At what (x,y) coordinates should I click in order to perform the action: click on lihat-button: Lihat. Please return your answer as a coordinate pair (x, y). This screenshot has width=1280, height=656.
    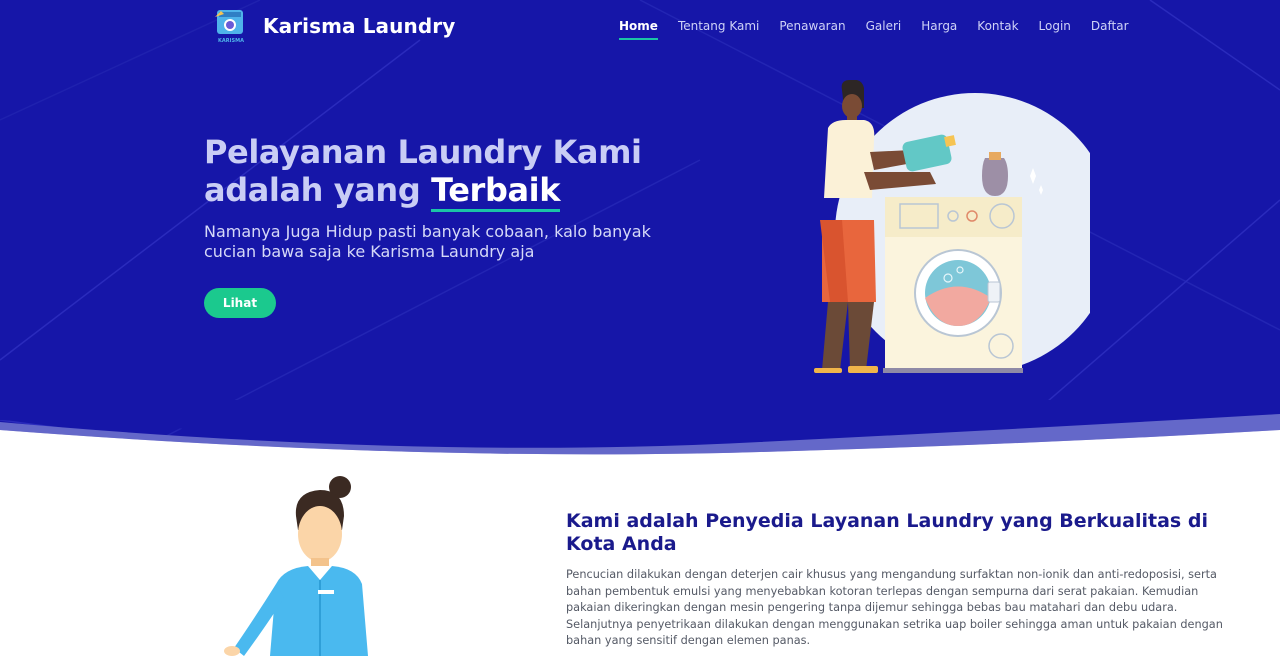
    Looking at the image, I should click on (240, 303).